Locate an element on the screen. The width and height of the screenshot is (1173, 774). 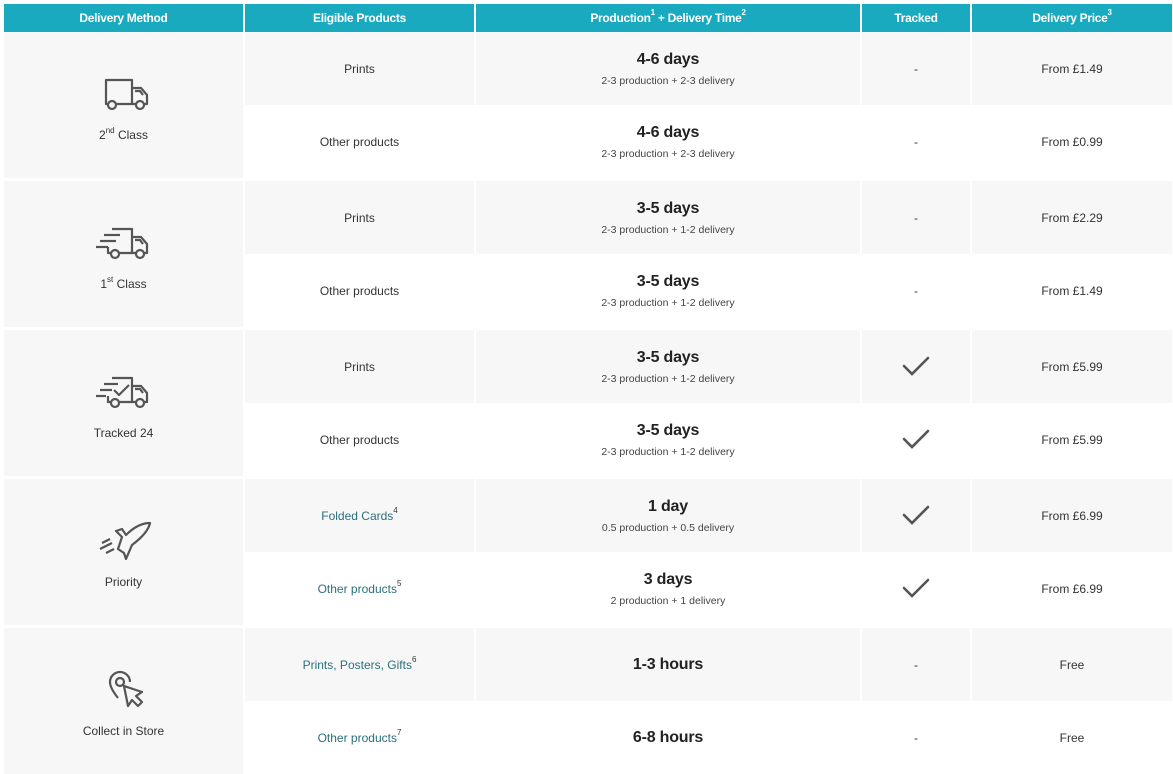
header-production-delivery-time: Production1 + Delivery Time2 is located at coordinates (668, 18).